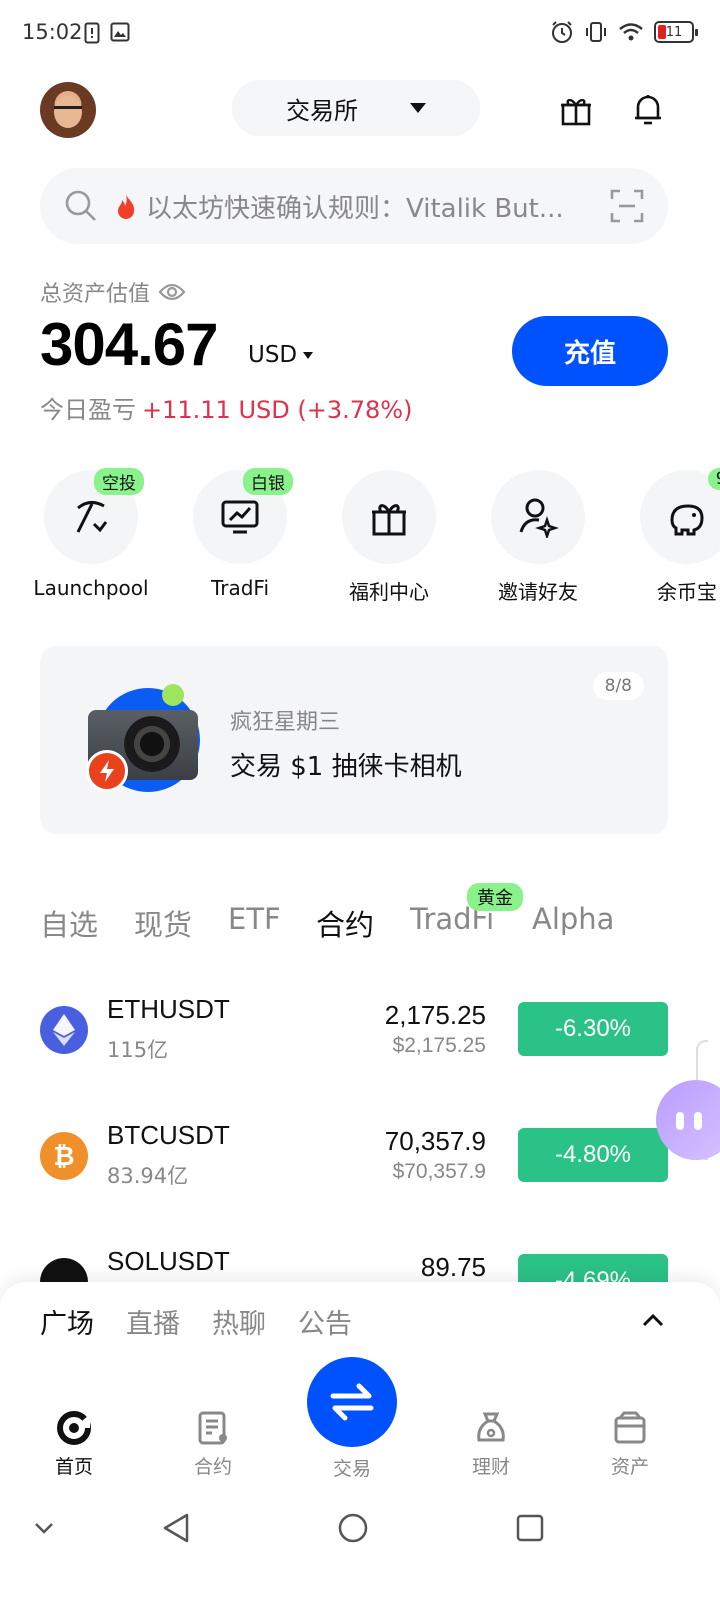  I want to click on wallet-icon, so click(630, 1427).